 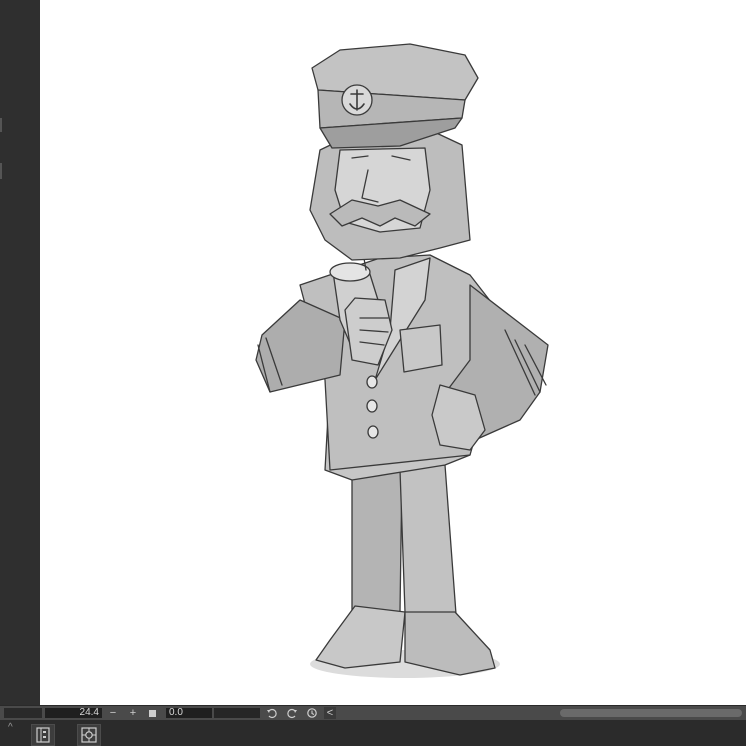 I want to click on status-bar-spacer, so click(x=23, y=713).